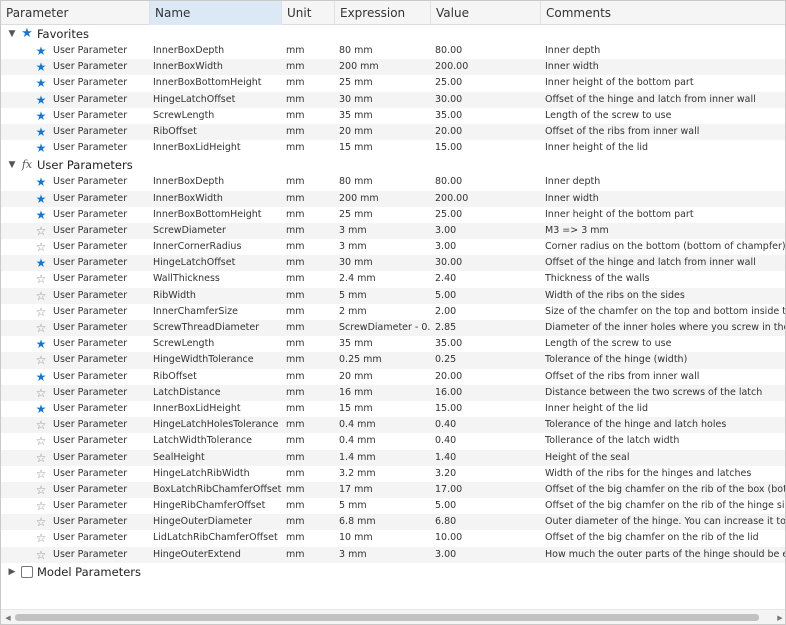 The height and width of the screenshot is (625, 786). I want to click on parameter-comment: Inner height of the bottom part, so click(665, 215).